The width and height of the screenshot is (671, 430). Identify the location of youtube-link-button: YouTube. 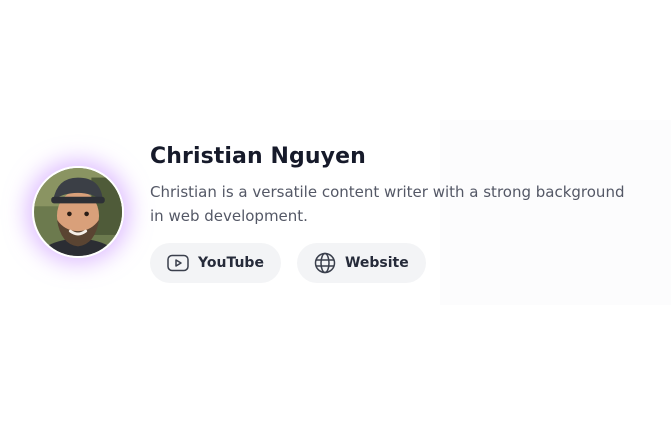
(215, 263).